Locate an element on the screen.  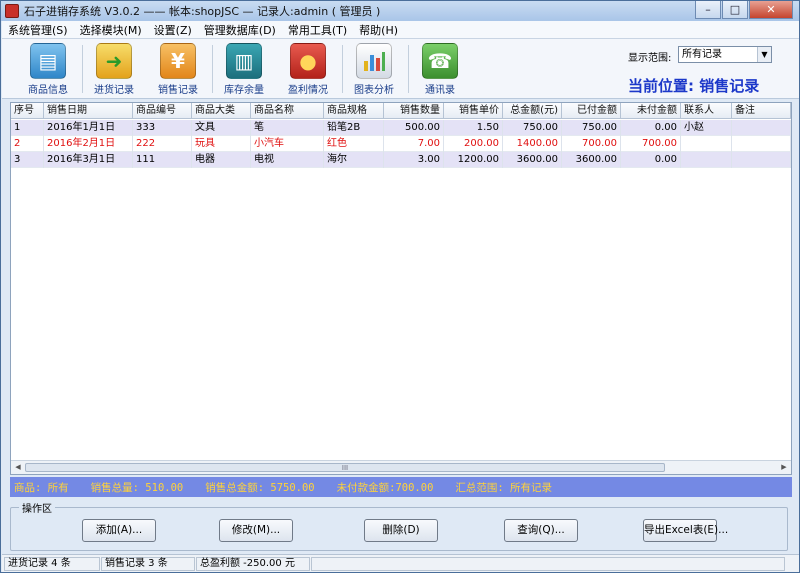
tool-label: 图表分析 is located at coordinates (374, 90).